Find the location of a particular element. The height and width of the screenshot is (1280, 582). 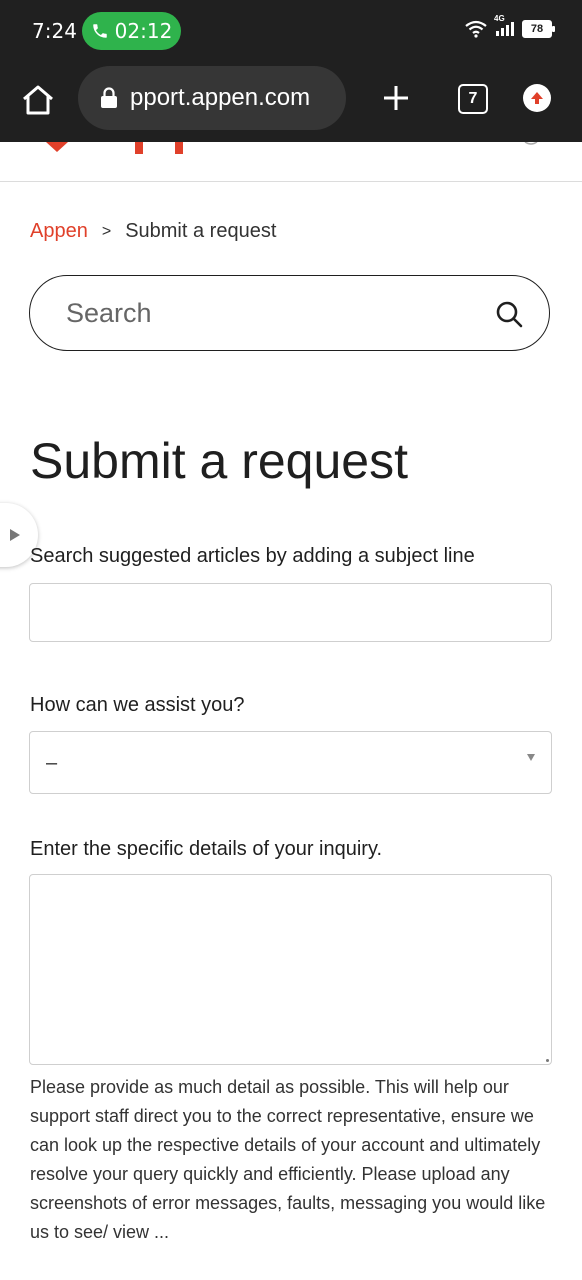

breadcrumb-current: Submit a request is located at coordinates (201, 231).